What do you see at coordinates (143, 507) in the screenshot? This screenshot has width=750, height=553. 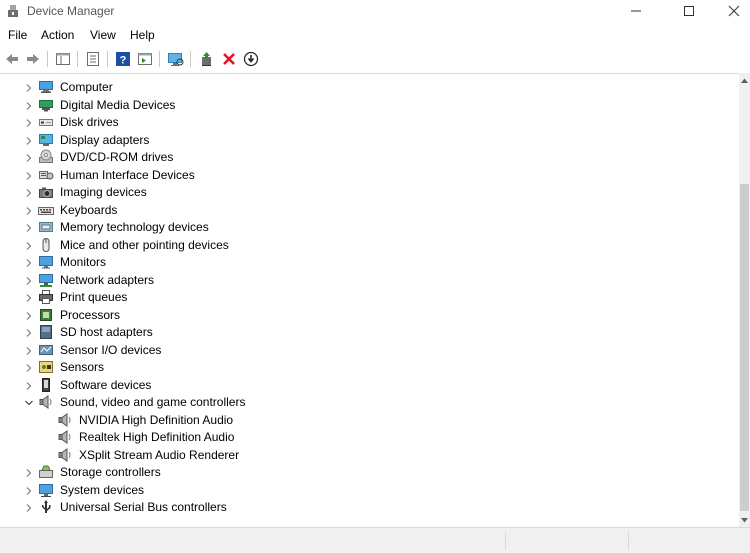 I see `tree-node-label: Universal Serial Bus controllers` at bounding box center [143, 507].